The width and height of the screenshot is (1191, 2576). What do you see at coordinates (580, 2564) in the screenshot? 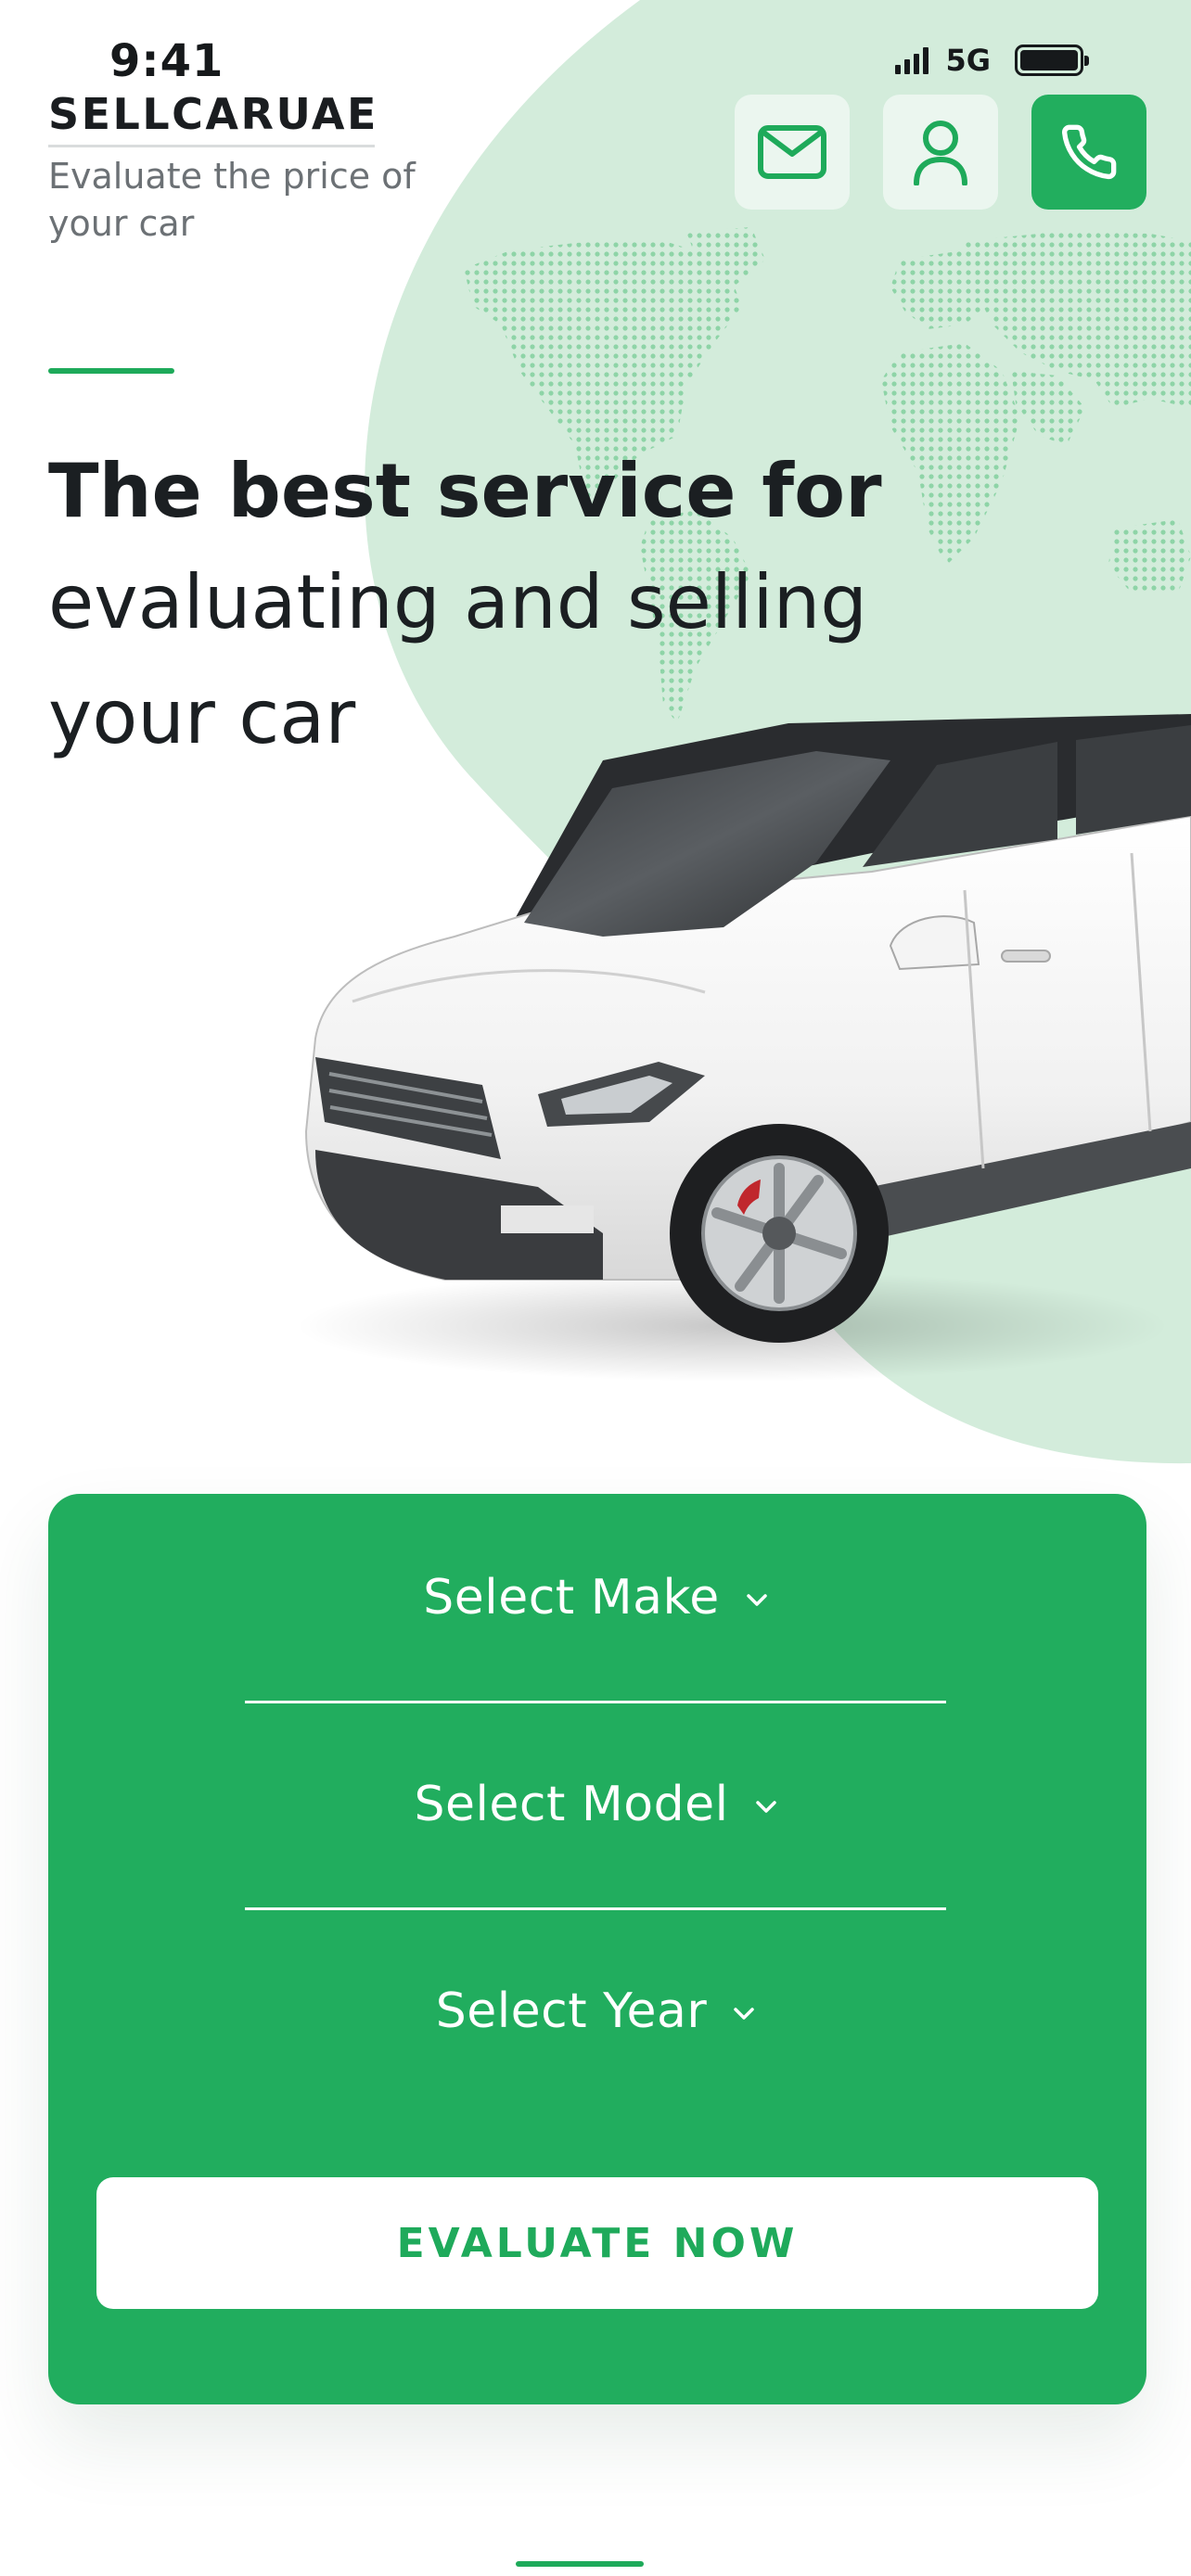
I see `home-indicator` at bounding box center [580, 2564].